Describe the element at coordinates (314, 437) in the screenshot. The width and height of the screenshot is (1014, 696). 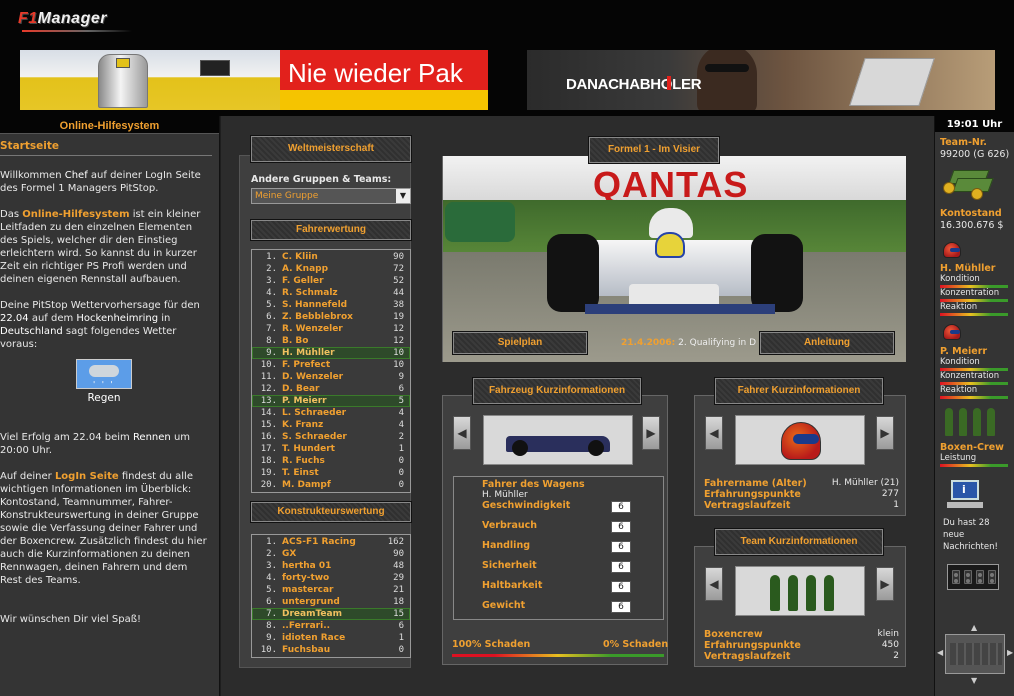
I see `driver-standing-row-name: S. Schraeder` at that location.